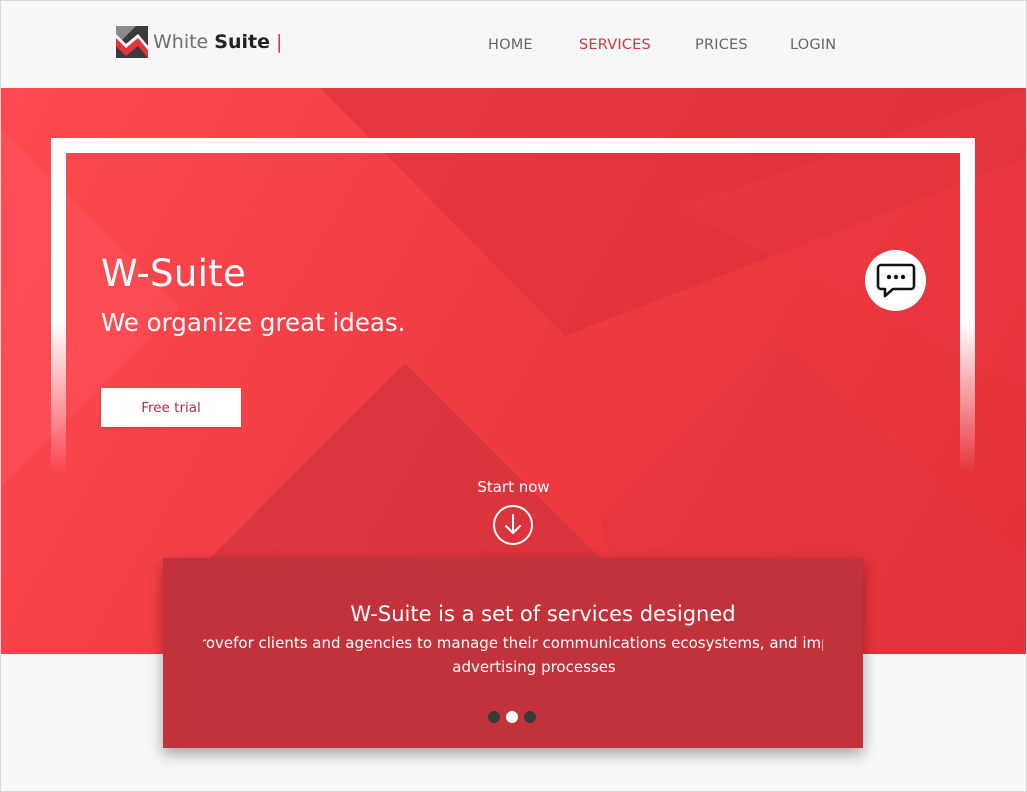 The image size is (1027, 792). What do you see at coordinates (171, 407) in the screenshot?
I see `free-trial-button: Free trial` at bounding box center [171, 407].